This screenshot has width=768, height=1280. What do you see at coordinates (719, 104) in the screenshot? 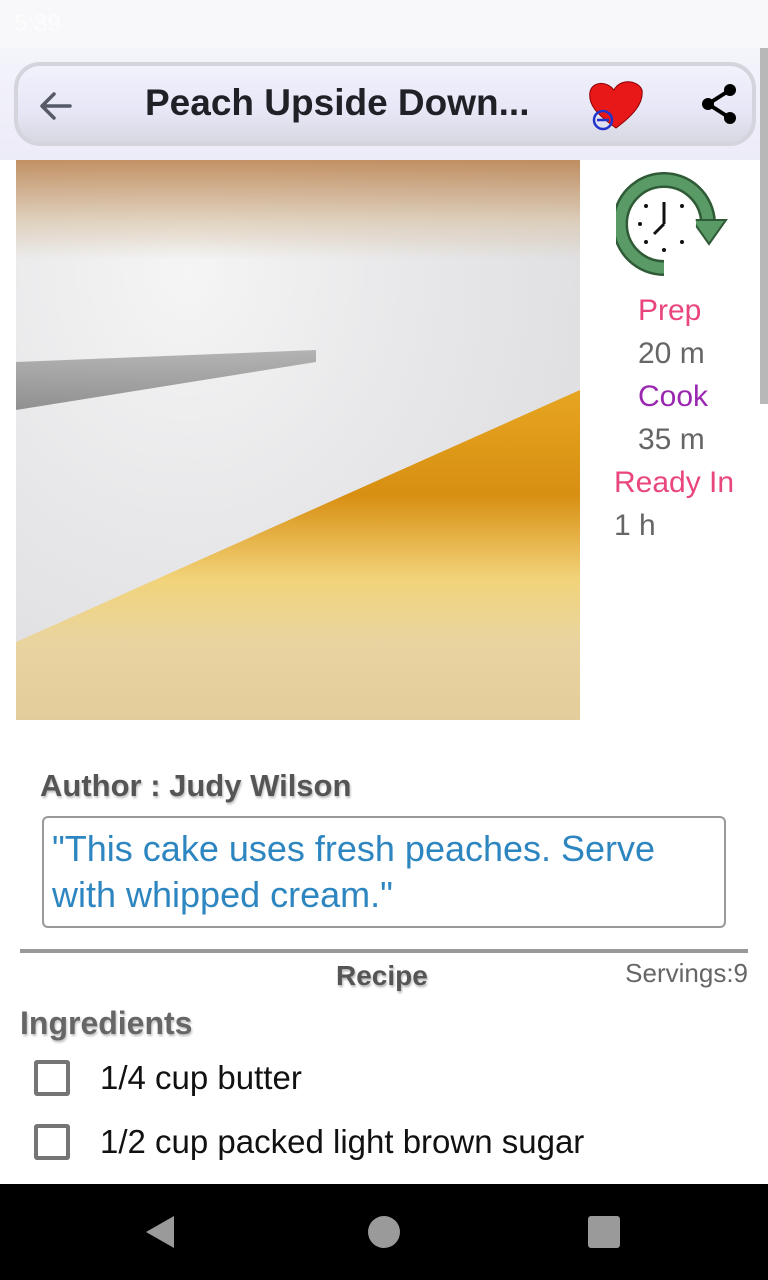
I see `share-icon` at bounding box center [719, 104].